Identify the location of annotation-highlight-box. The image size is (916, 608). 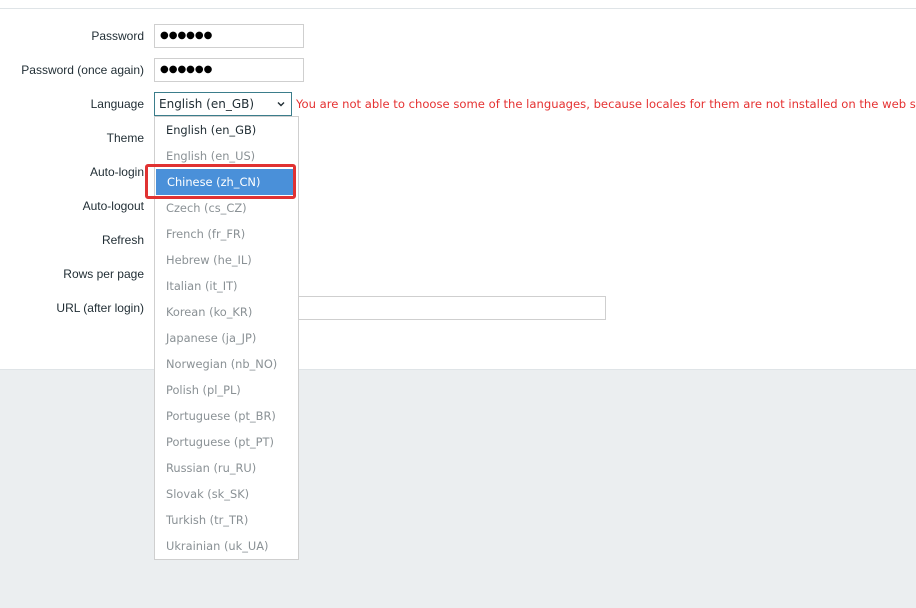
(220, 181).